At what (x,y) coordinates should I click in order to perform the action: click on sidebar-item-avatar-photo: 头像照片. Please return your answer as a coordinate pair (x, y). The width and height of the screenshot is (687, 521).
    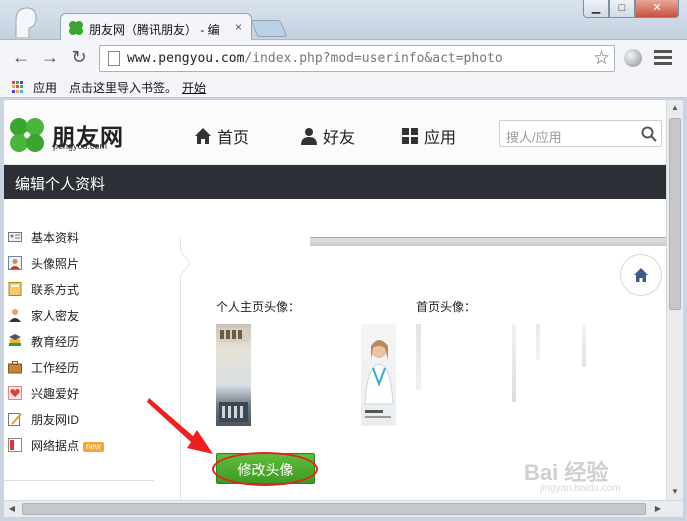
    Looking at the image, I should click on (92, 263).